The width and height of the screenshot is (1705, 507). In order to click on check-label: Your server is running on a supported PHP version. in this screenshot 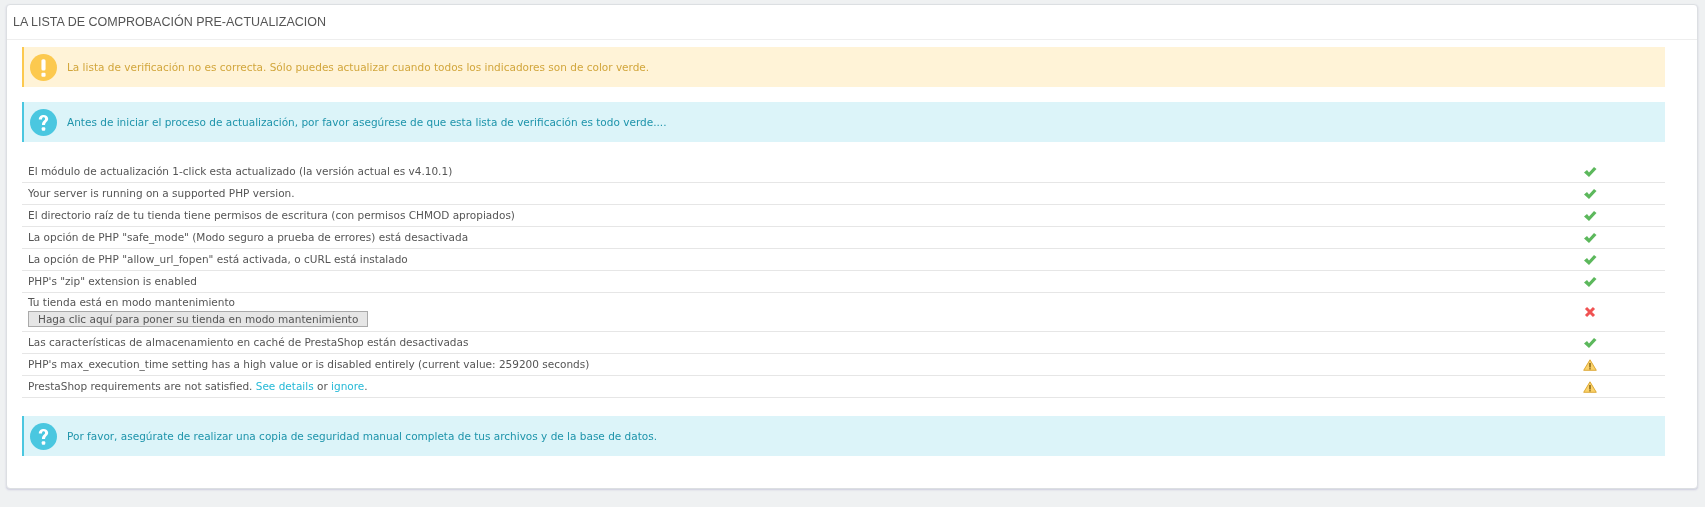, I will do `click(161, 193)`.